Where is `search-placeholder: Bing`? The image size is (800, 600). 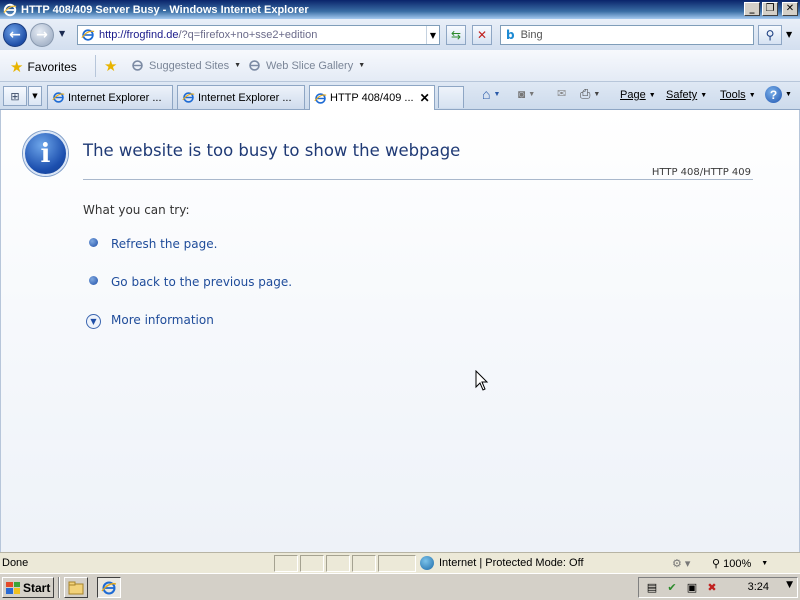
search-placeholder: Bing is located at coordinates (531, 35).